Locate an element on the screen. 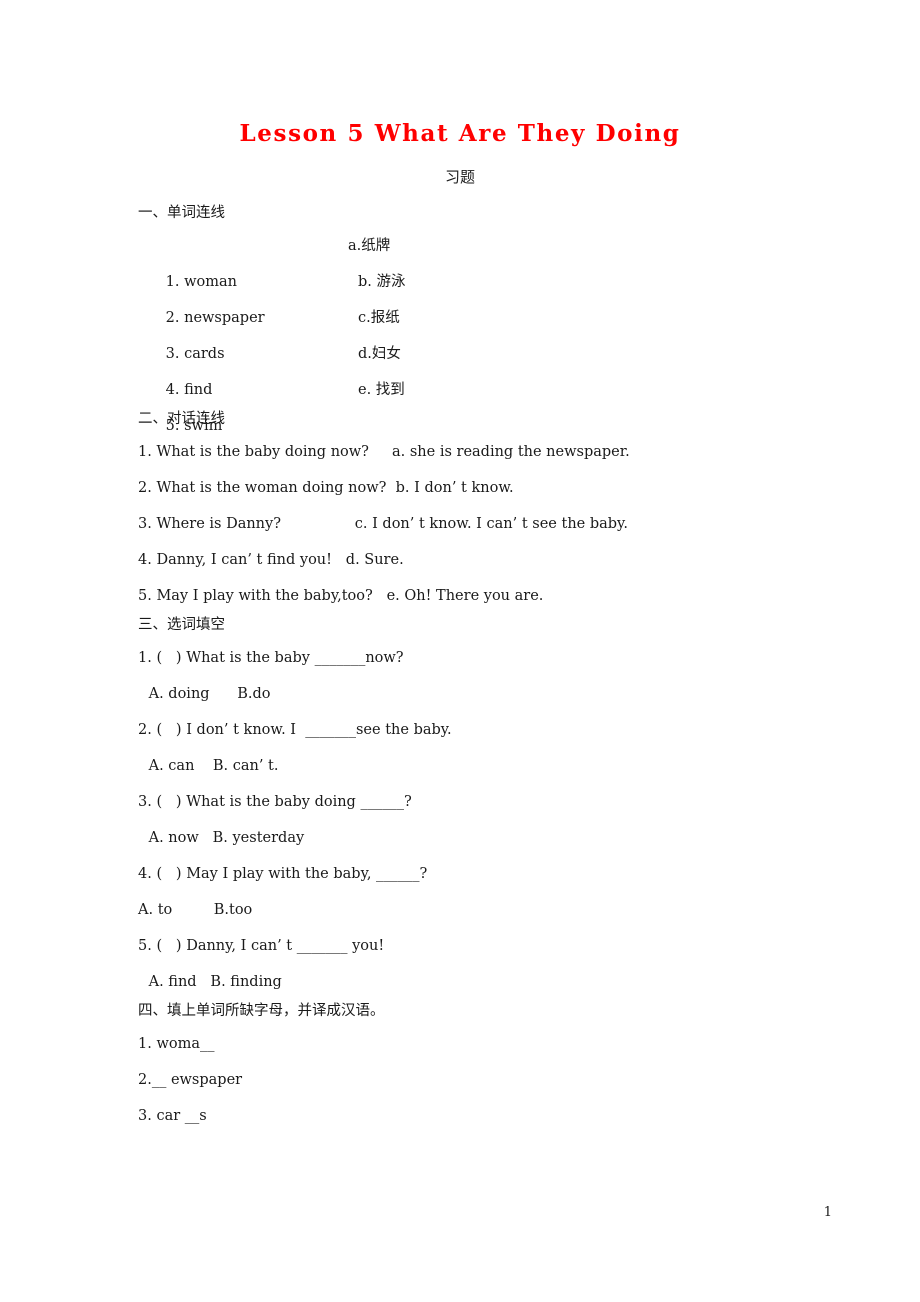 The height and width of the screenshot is (1302, 920). mc-options: A. to B.too is located at coordinates (195, 910).